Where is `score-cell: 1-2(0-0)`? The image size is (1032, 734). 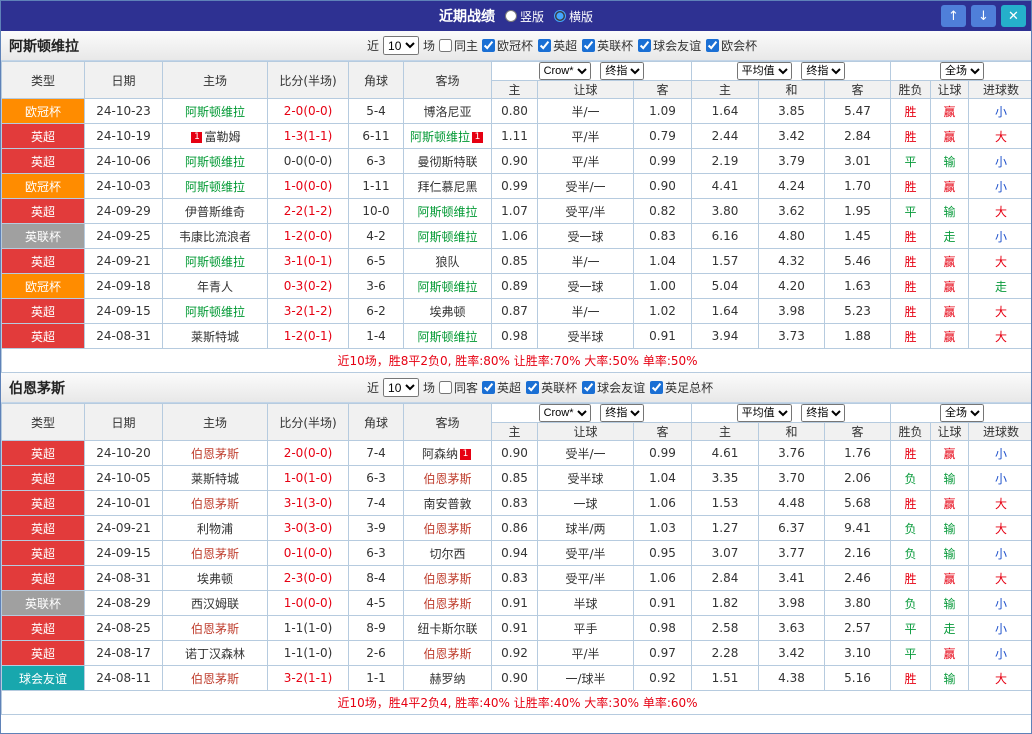 score-cell: 1-2(0-0) is located at coordinates (308, 236).